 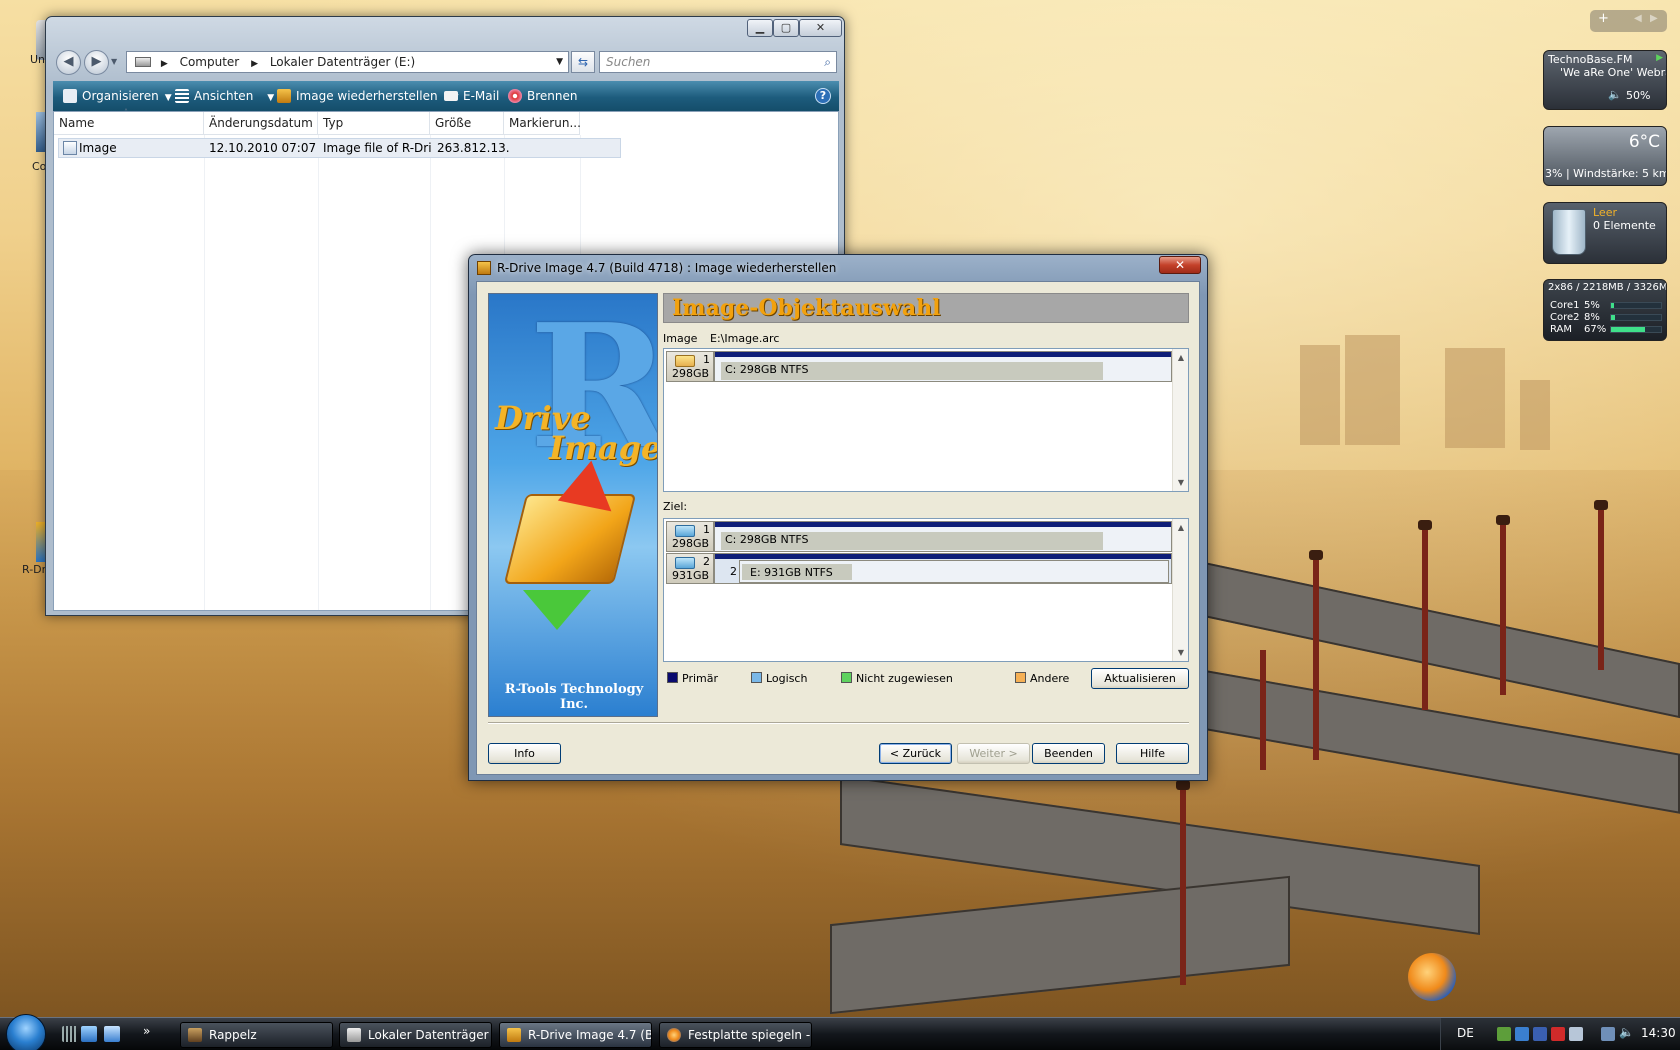 What do you see at coordinates (1540, 1034) in the screenshot?
I see `tray-app-icon` at bounding box center [1540, 1034].